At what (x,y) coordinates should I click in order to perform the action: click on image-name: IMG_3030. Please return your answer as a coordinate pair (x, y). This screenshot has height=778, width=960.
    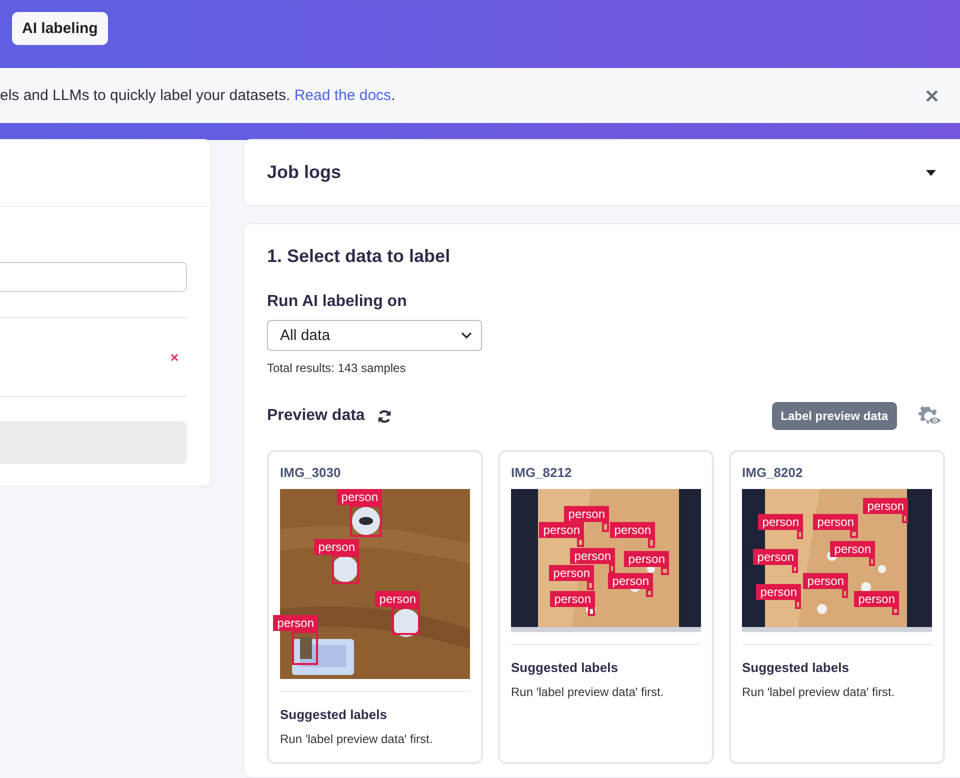
    Looking at the image, I should click on (311, 472).